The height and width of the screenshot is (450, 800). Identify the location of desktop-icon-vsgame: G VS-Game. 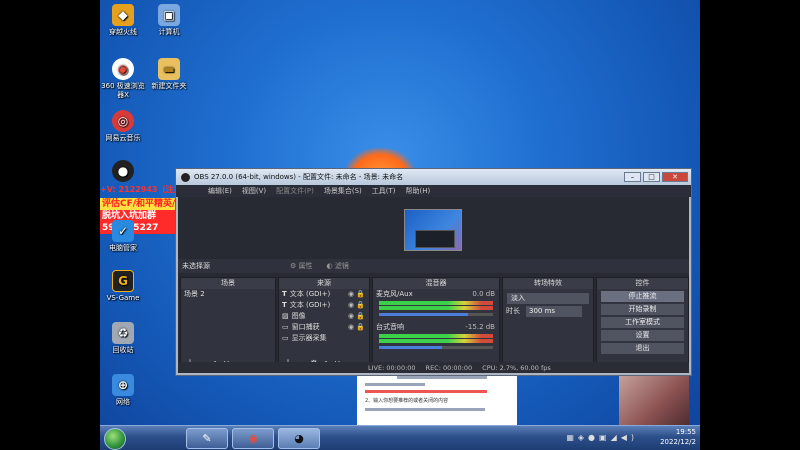
(123, 286).